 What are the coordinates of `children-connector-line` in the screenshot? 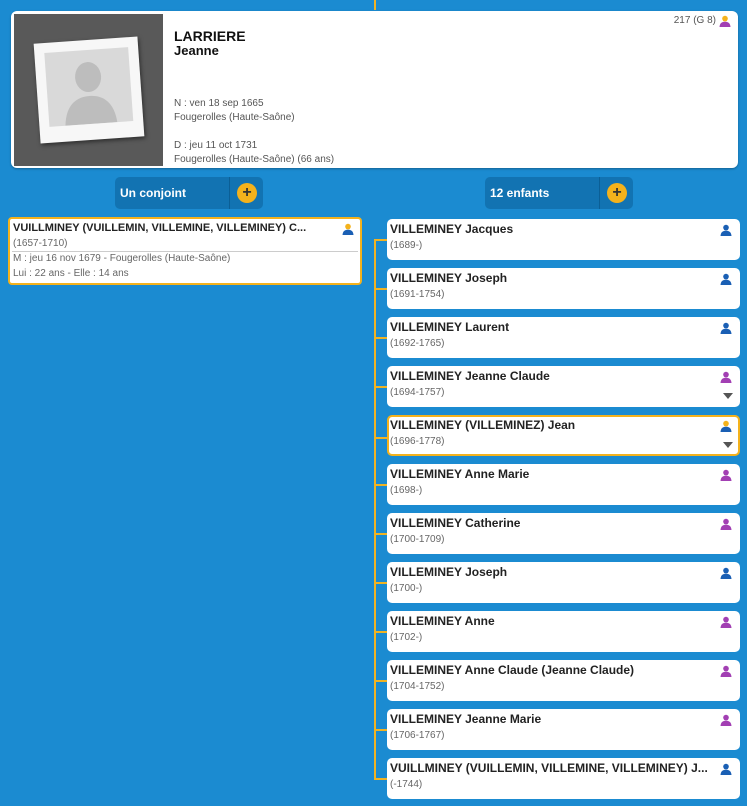 It's located at (375, 510).